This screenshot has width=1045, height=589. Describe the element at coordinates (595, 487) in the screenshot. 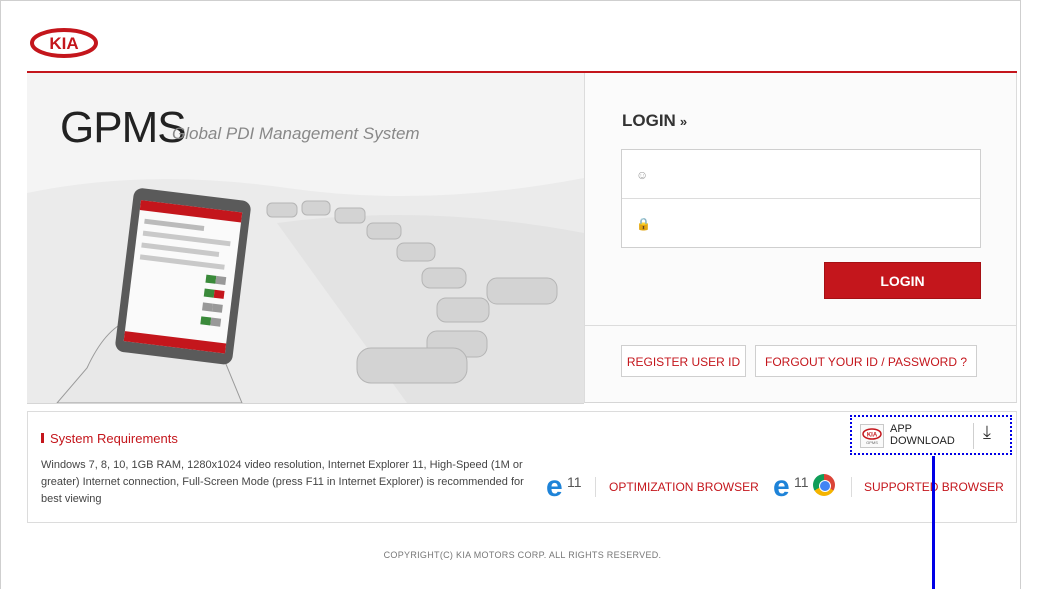

I see `browser-divider` at that location.